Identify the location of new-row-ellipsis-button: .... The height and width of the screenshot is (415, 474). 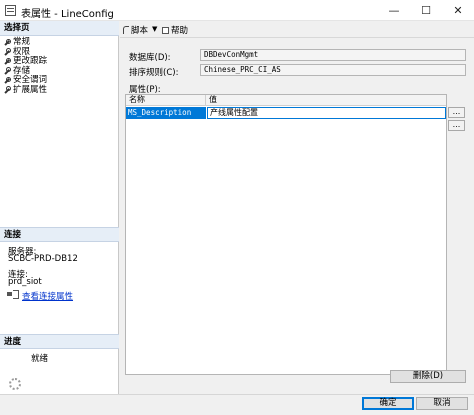
(456, 125).